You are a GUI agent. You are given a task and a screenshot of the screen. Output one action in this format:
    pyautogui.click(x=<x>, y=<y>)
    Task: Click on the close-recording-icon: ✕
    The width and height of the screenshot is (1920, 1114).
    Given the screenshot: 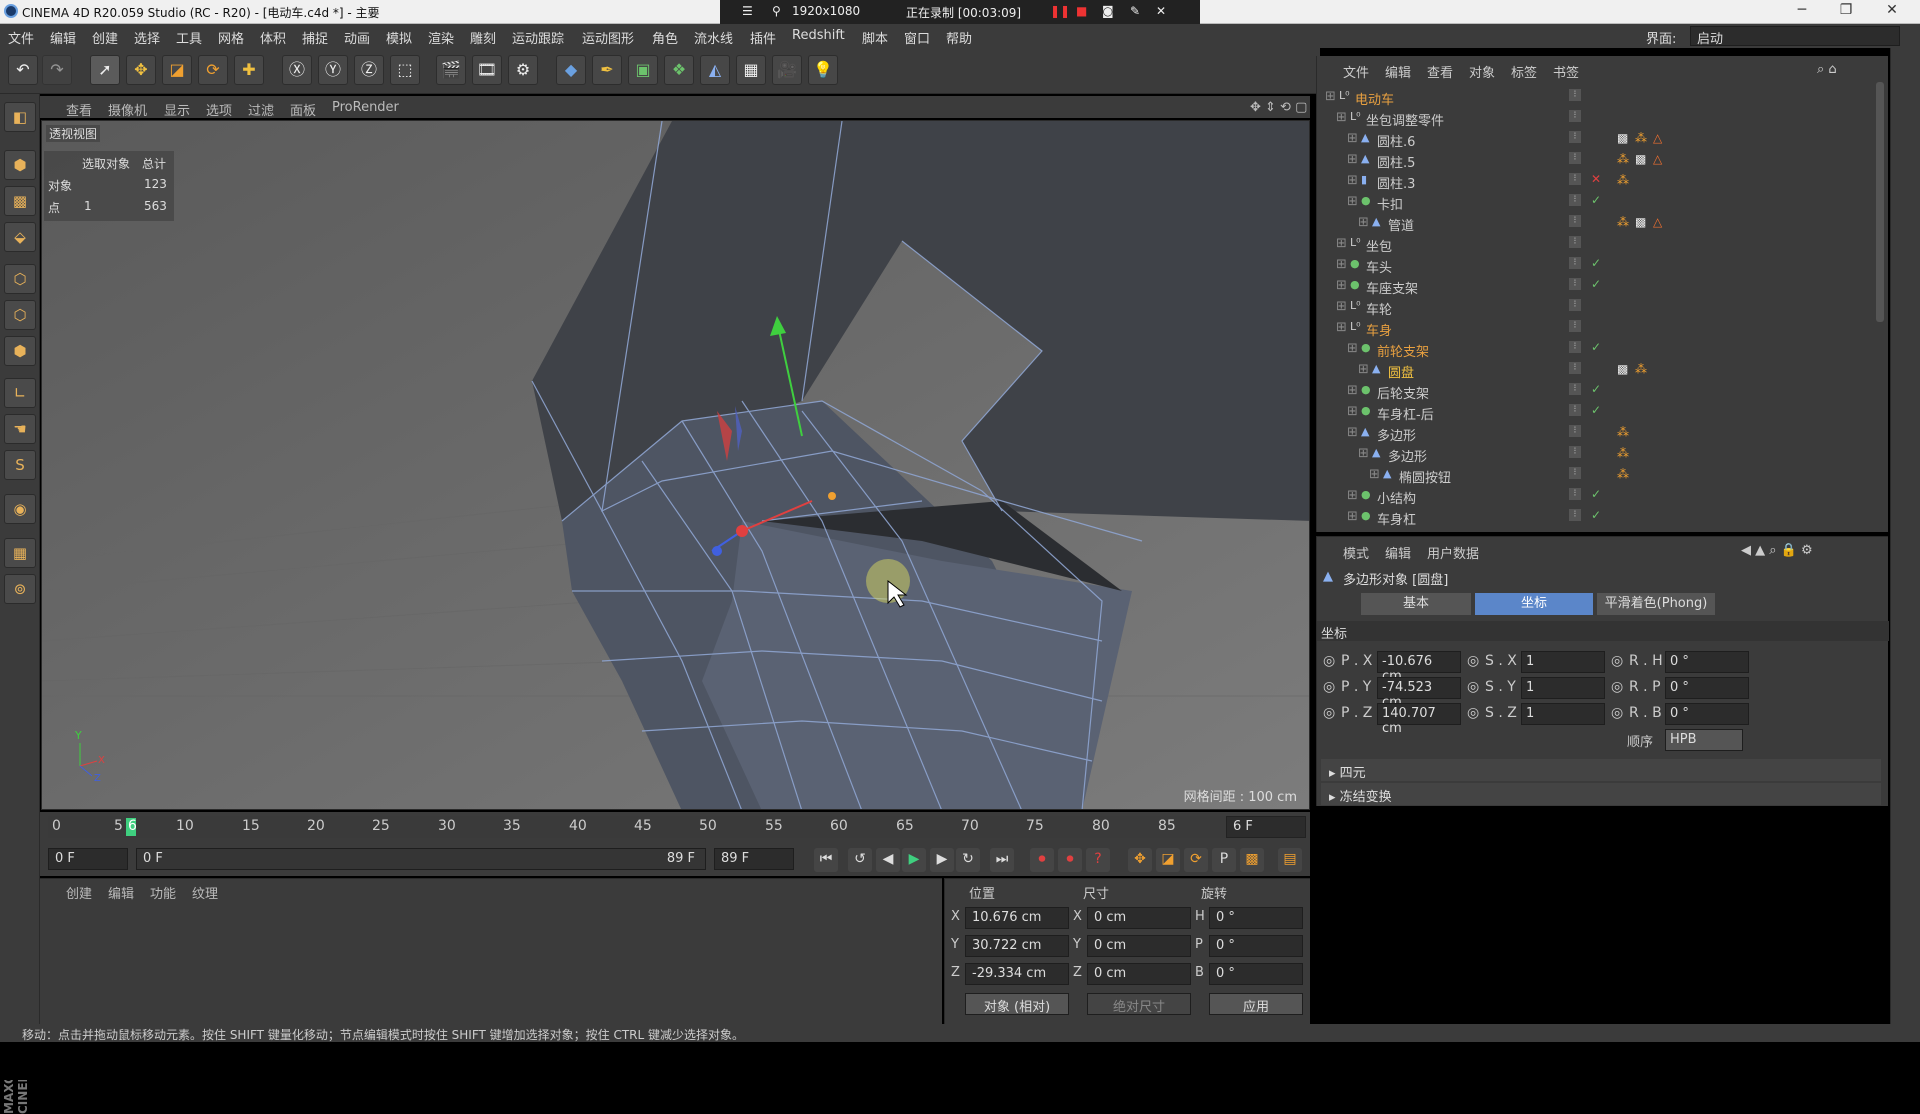 What is the action you would take?
    pyautogui.click(x=1161, y=11)
    